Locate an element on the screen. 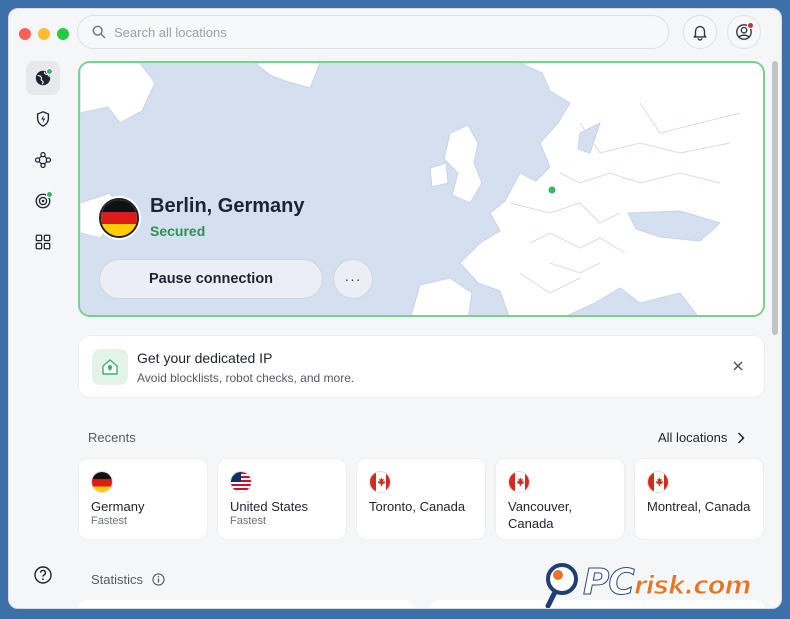  bell-icon is located at coordinates (700, 33).